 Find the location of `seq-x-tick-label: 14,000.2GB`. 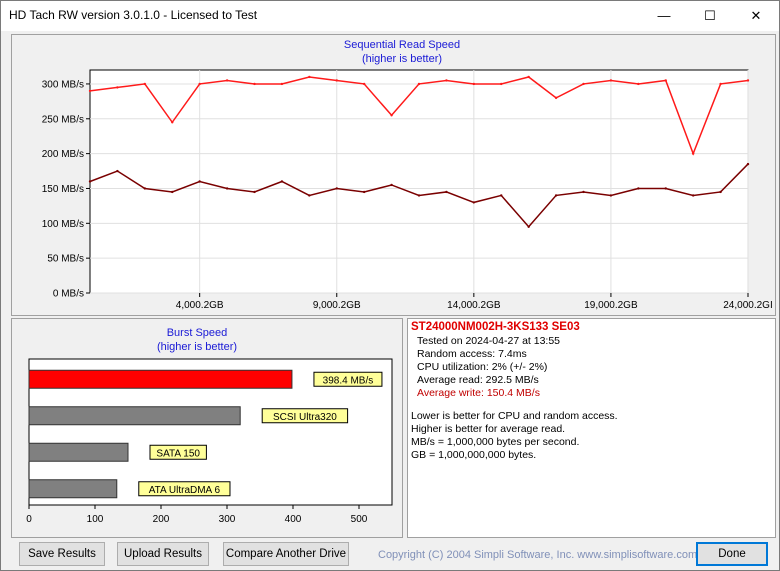

seq-x-tick-label: 14,000.2GB is located at coordinates (474, 305).